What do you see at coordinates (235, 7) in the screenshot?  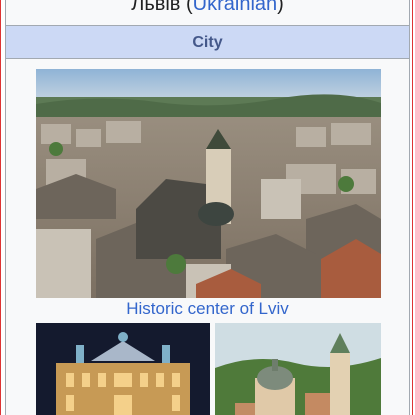 I see `language-link: Ukrainian` at bounding box center [235, 7].